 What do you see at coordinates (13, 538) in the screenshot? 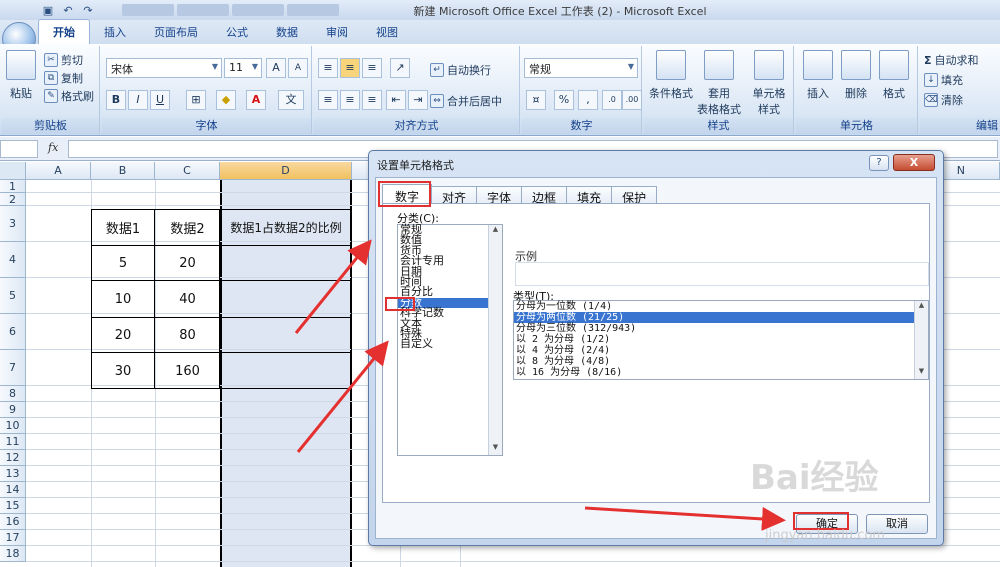
I see `row-header: 17` at bounding box center [13, 538].